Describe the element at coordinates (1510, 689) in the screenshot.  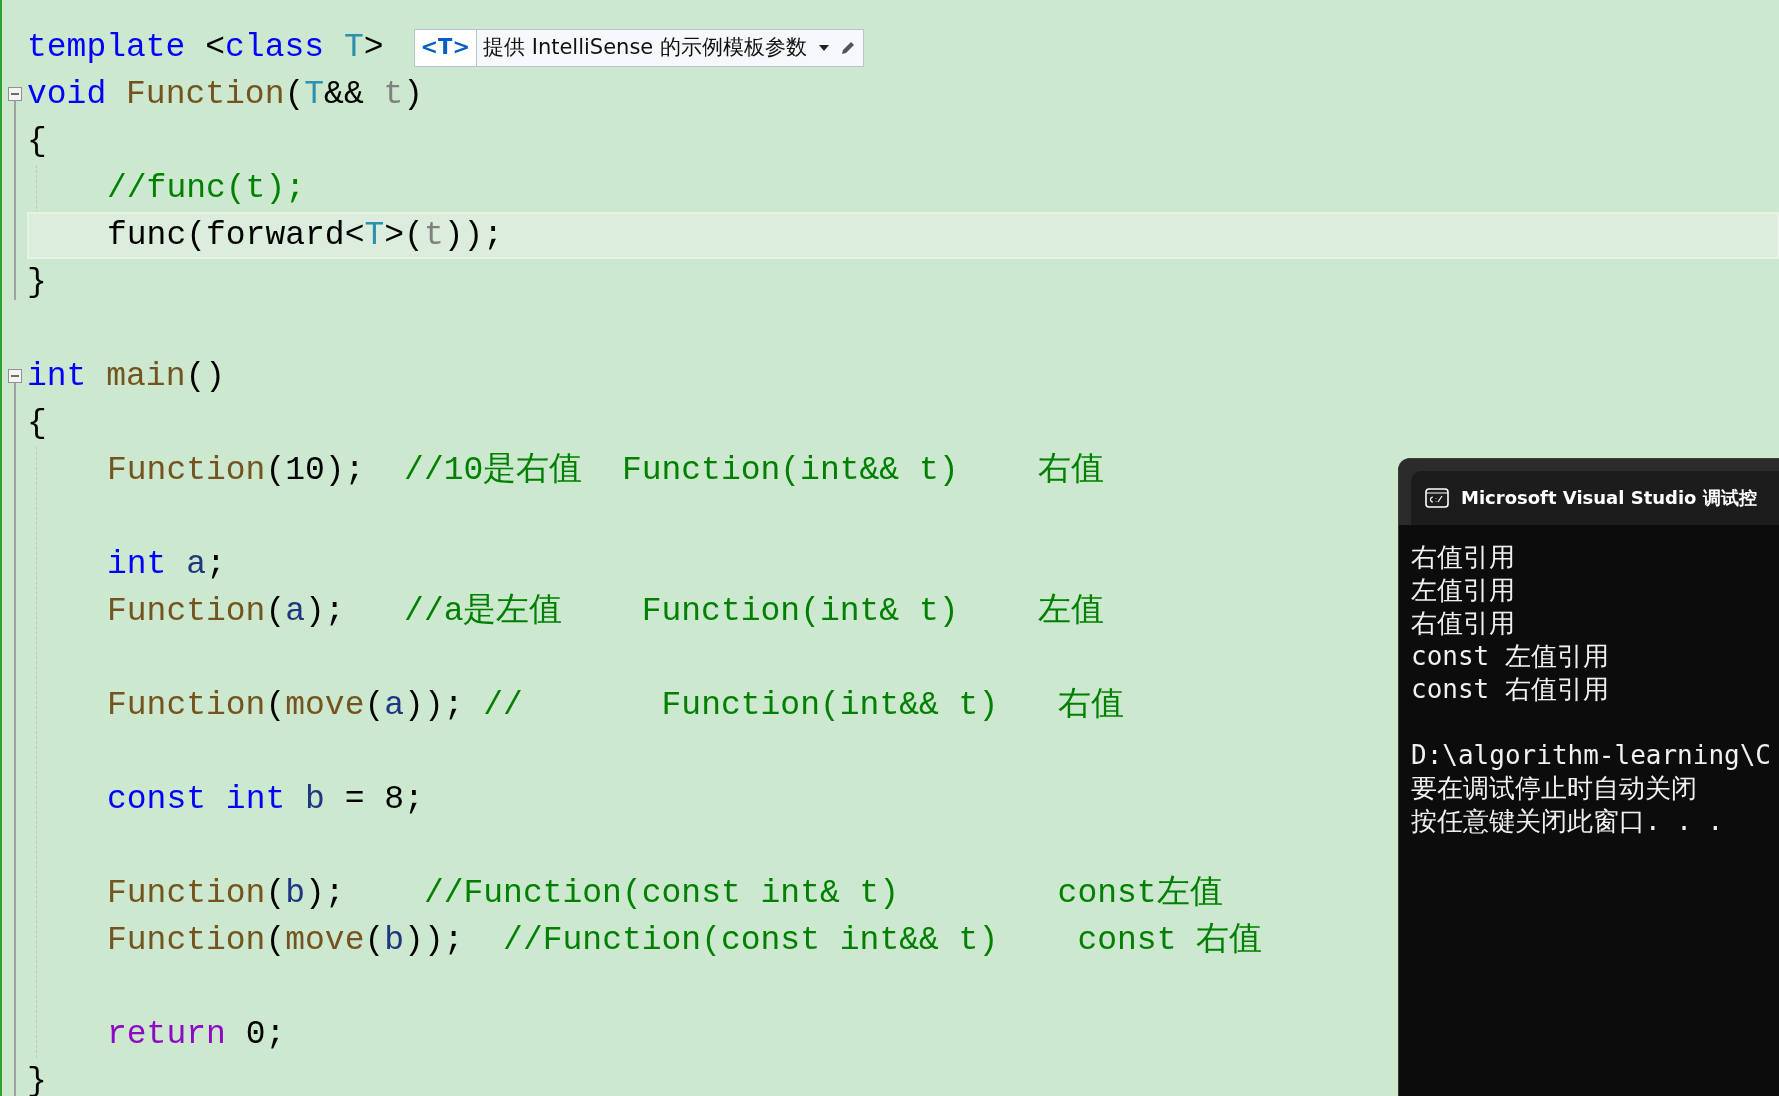
I see `console-output-line: const 右值引用` at that location.